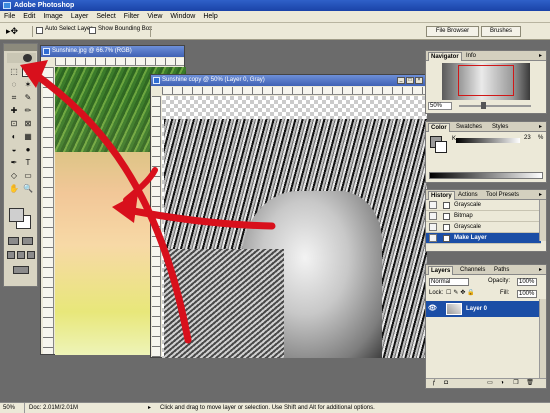  What do you see at coordinates (16, 215) in the screenshot?
I see `foreground-color-swatch` at bounding box center [16, 215].